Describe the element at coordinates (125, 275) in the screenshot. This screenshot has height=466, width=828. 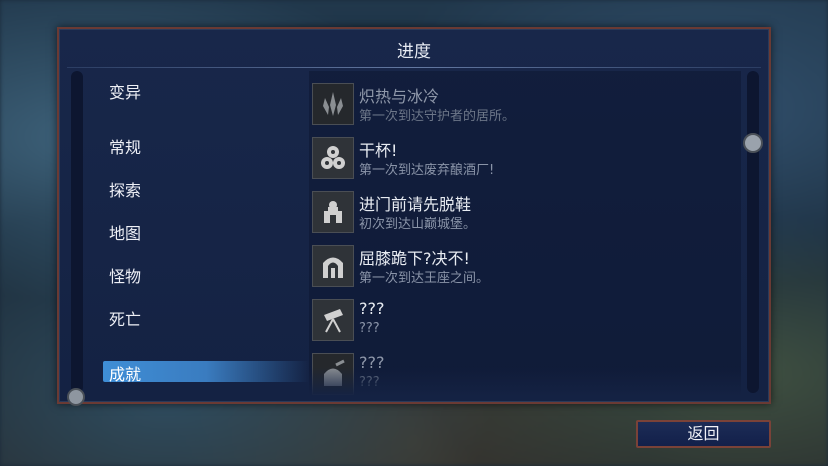
I see `category-monsters: 怪物` at that location.